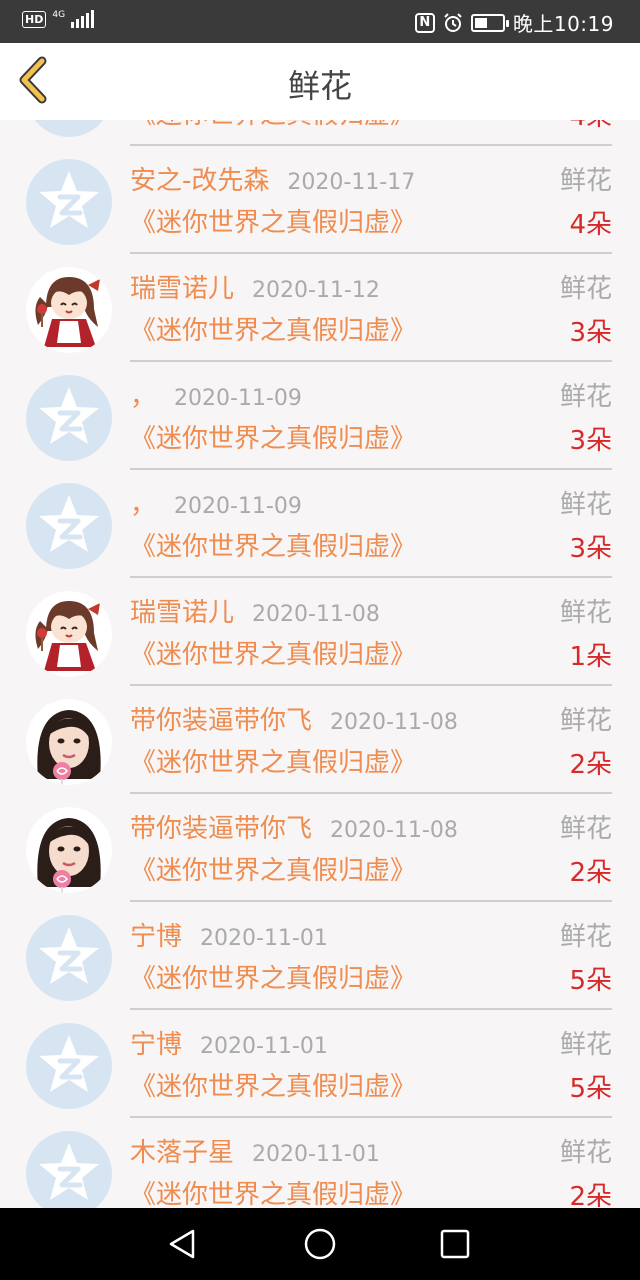  I want to click on home-circle-icon, so click(320, 1244).